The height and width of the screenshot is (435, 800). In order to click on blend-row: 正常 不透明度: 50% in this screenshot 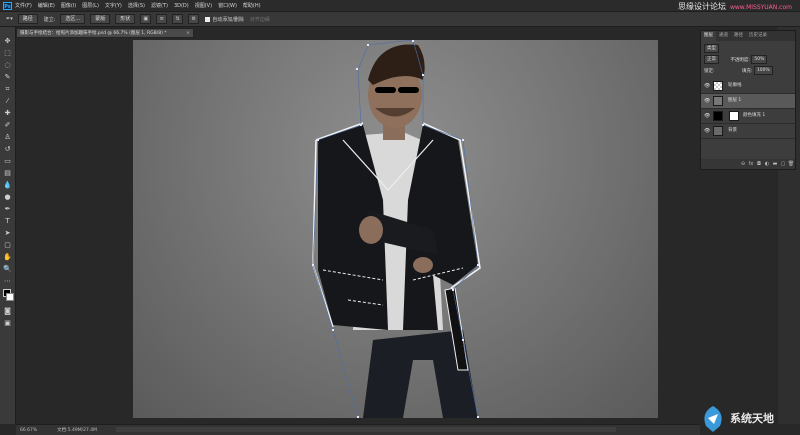, I will do `click(748, 59)`.